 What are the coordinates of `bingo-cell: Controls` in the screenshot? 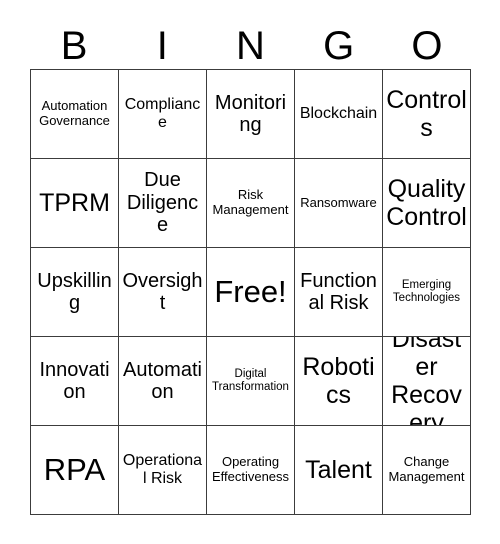 It's located at (427, 114).